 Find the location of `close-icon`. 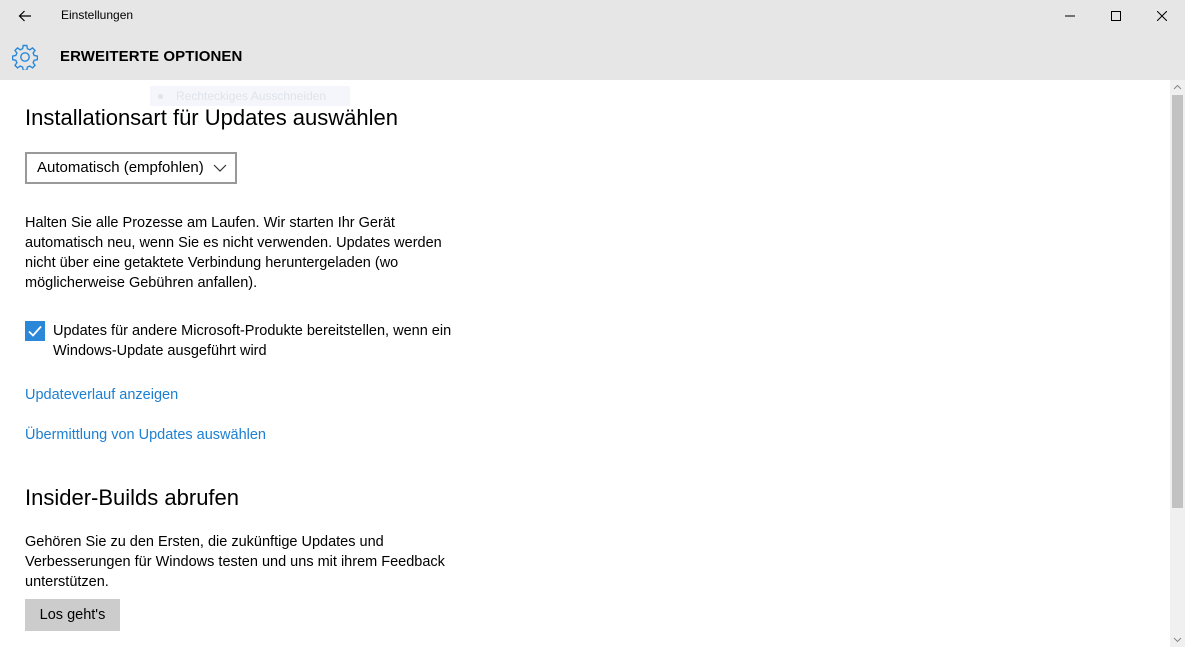

close-icon is located at coordinates (1162, 16).